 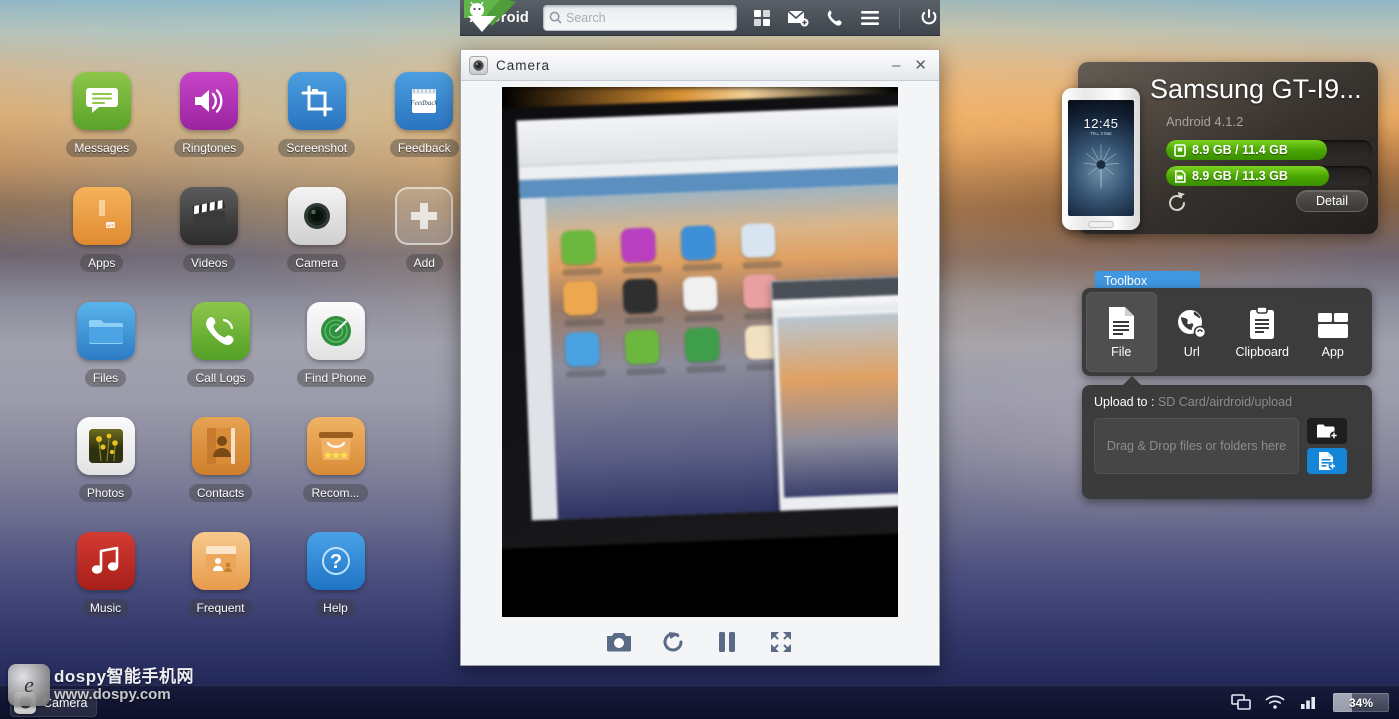 I want to click on internal-storage-bar: 8.9 GB / 11.4 GB, so click(x=1269, y=150).